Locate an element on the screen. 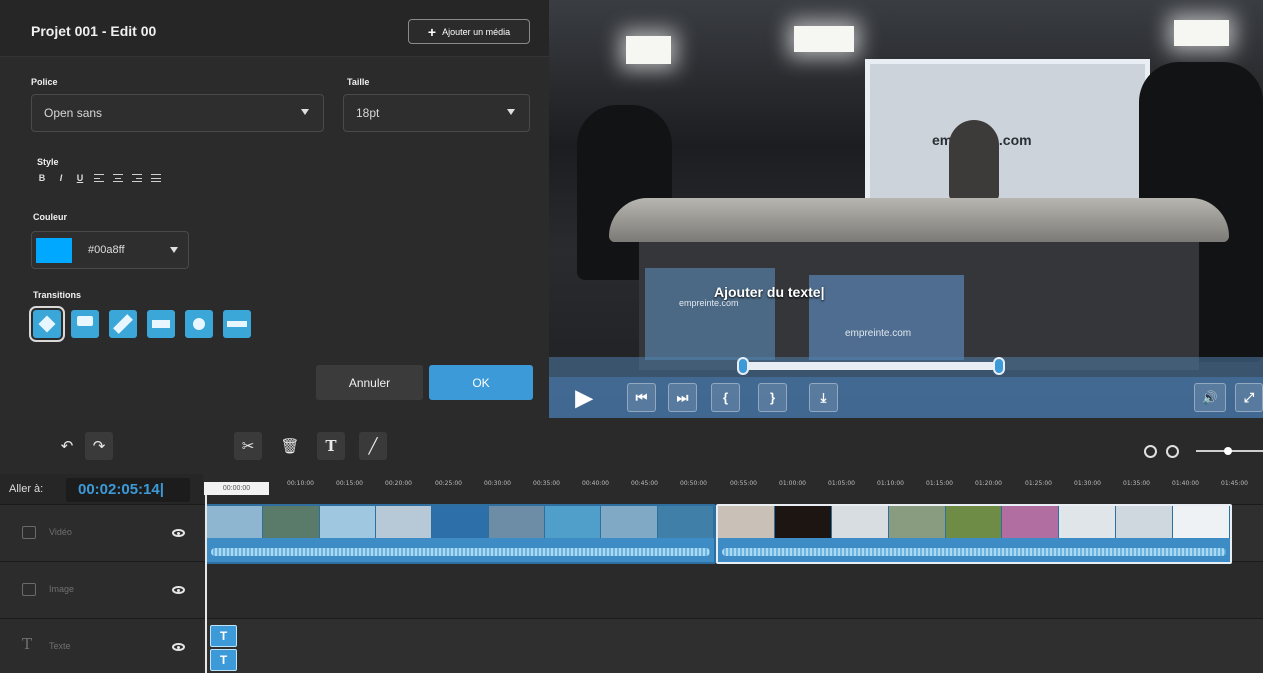  transition-fade-icon is located at coordinates (47, 324).